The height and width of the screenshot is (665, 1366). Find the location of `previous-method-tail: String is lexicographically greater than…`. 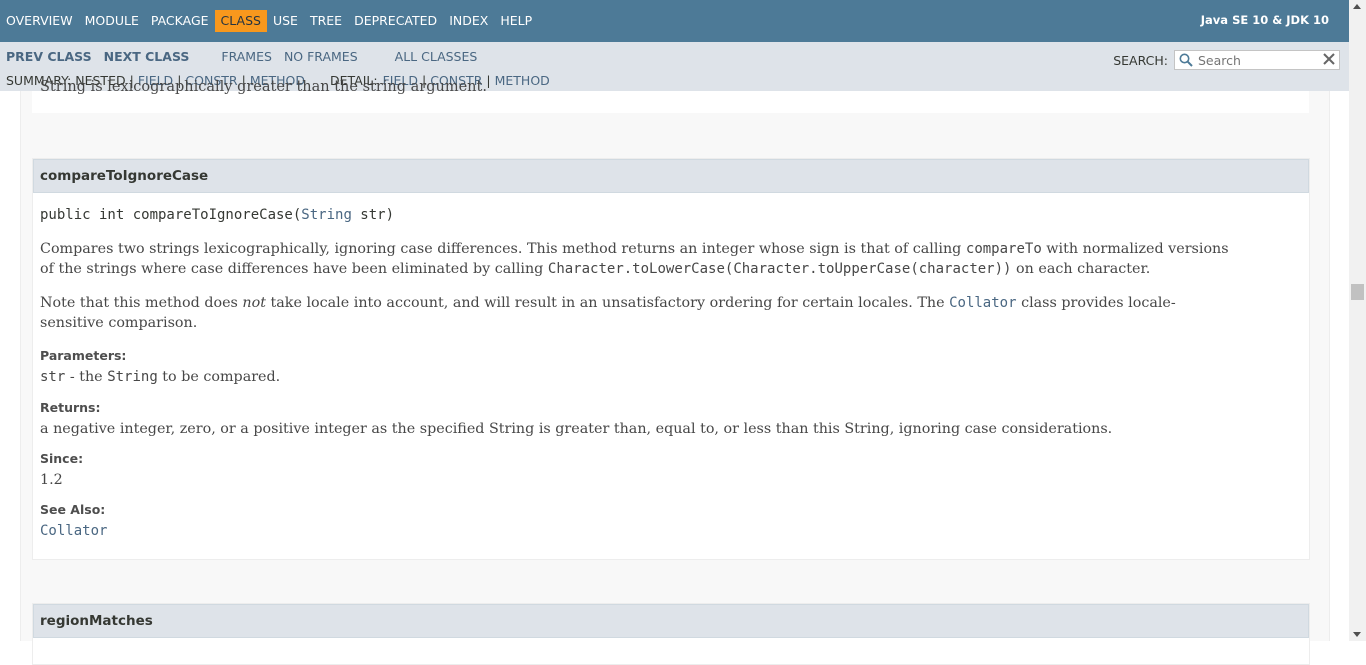

previous-method-tail: String is lexicographically greater than… is located at coordinates (670, 96).